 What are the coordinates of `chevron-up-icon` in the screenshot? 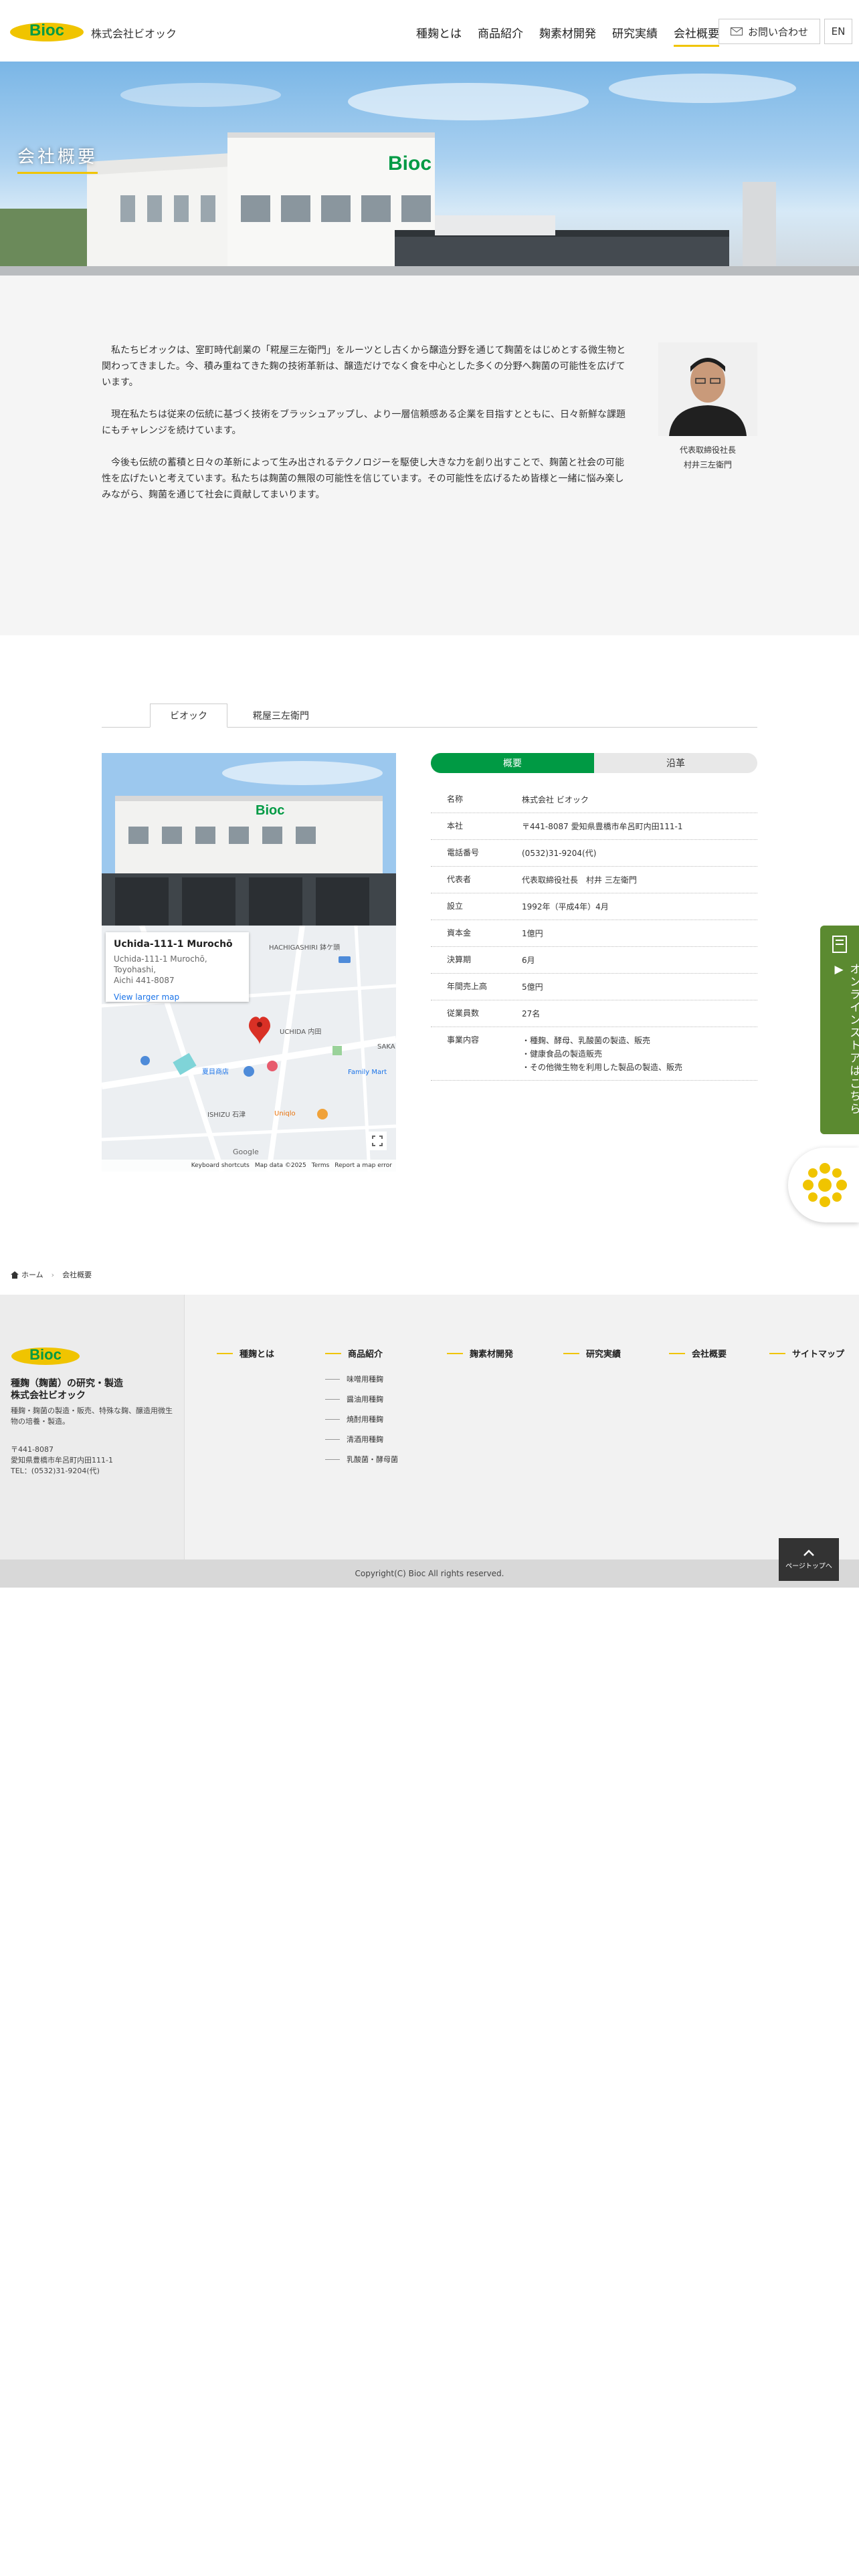 It's located at (808, 1553).